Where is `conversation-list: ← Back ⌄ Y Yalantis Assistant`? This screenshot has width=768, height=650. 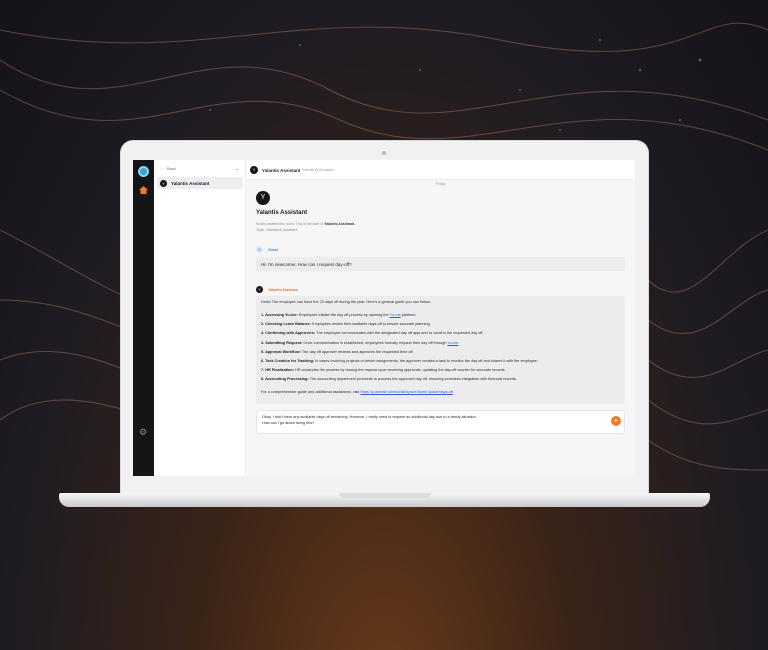
conversation-list: ← Back ⌄ Y Yalantis Assistant is located at coordinates (200, 318).